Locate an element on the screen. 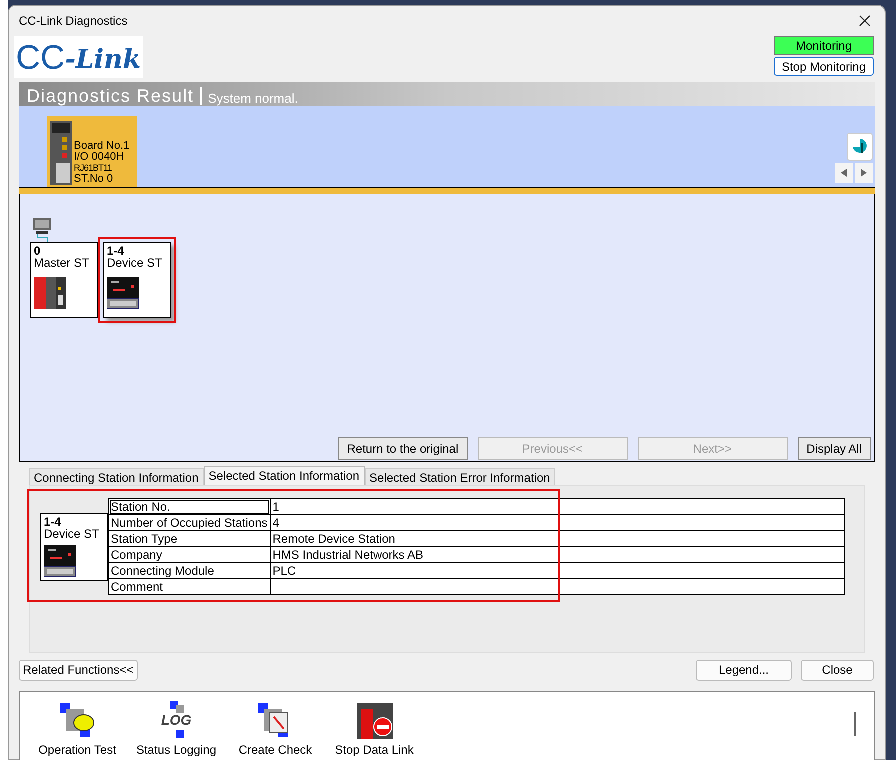 The width and height of the screenshot is (896, 760). field-name: Company is located at coordinates (189, 554).